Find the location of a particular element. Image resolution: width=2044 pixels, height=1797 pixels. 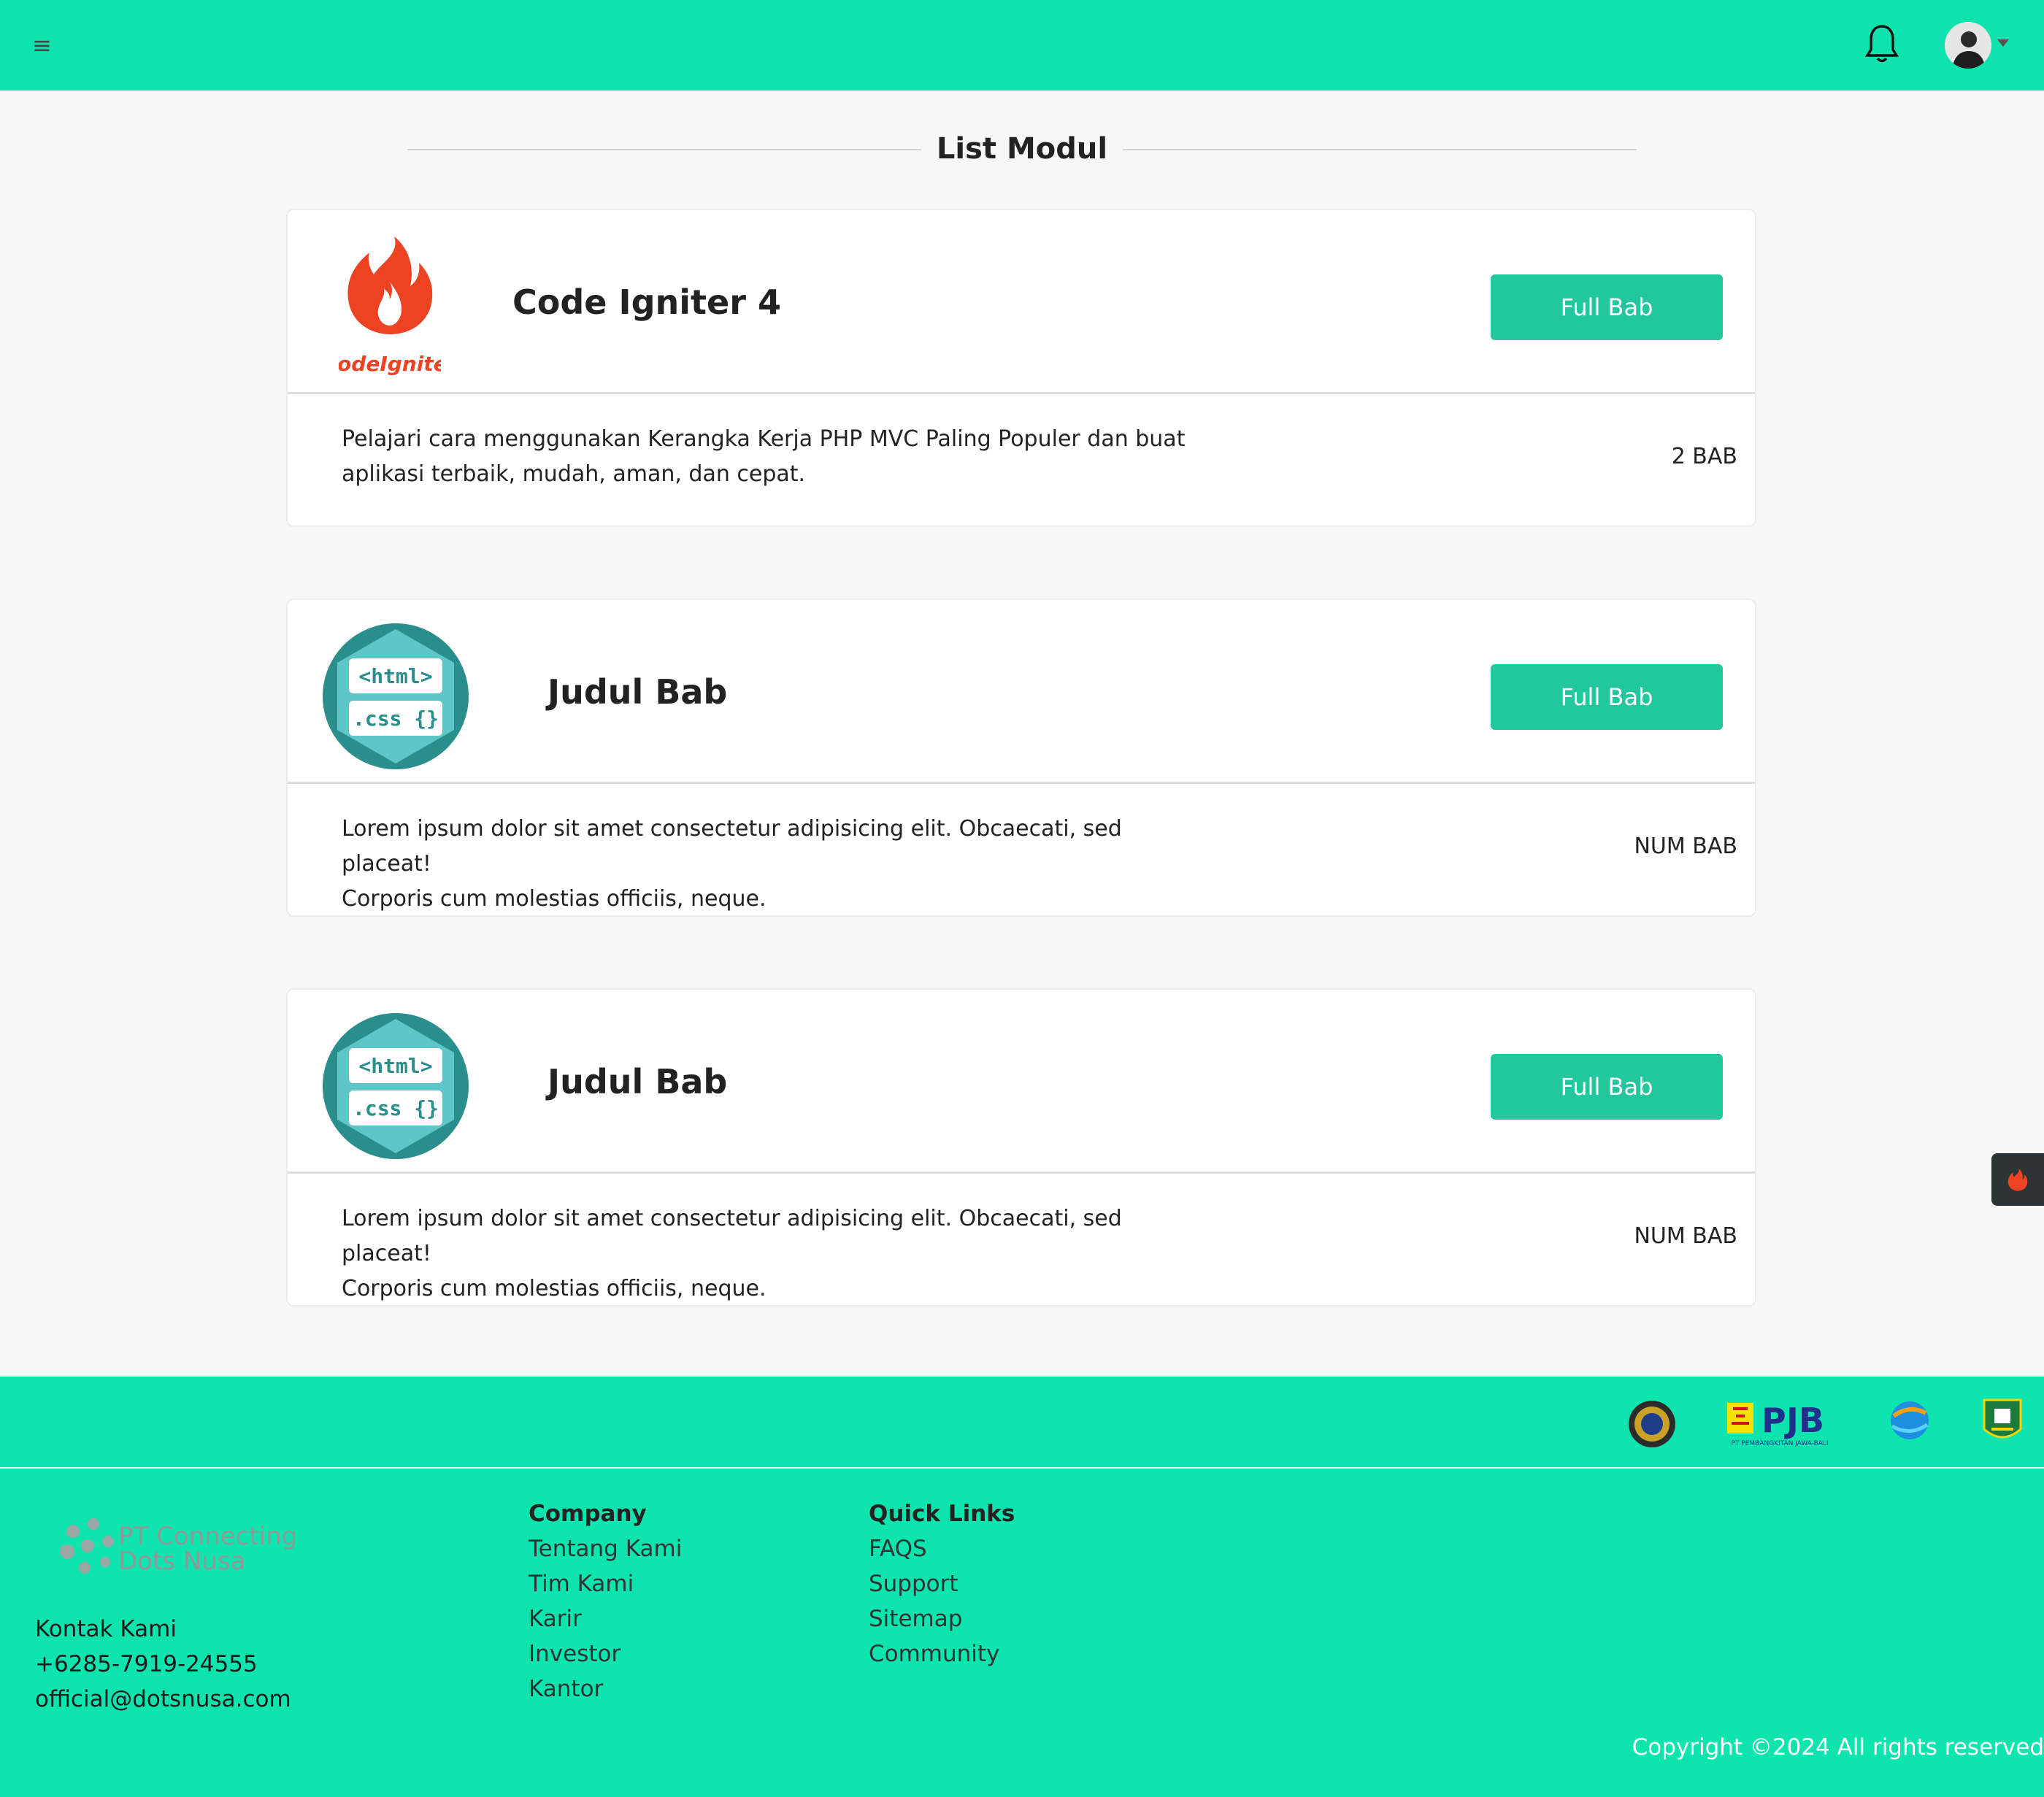

footer-link-sitemap: Sitemap is located at coordinates (942, 1619).